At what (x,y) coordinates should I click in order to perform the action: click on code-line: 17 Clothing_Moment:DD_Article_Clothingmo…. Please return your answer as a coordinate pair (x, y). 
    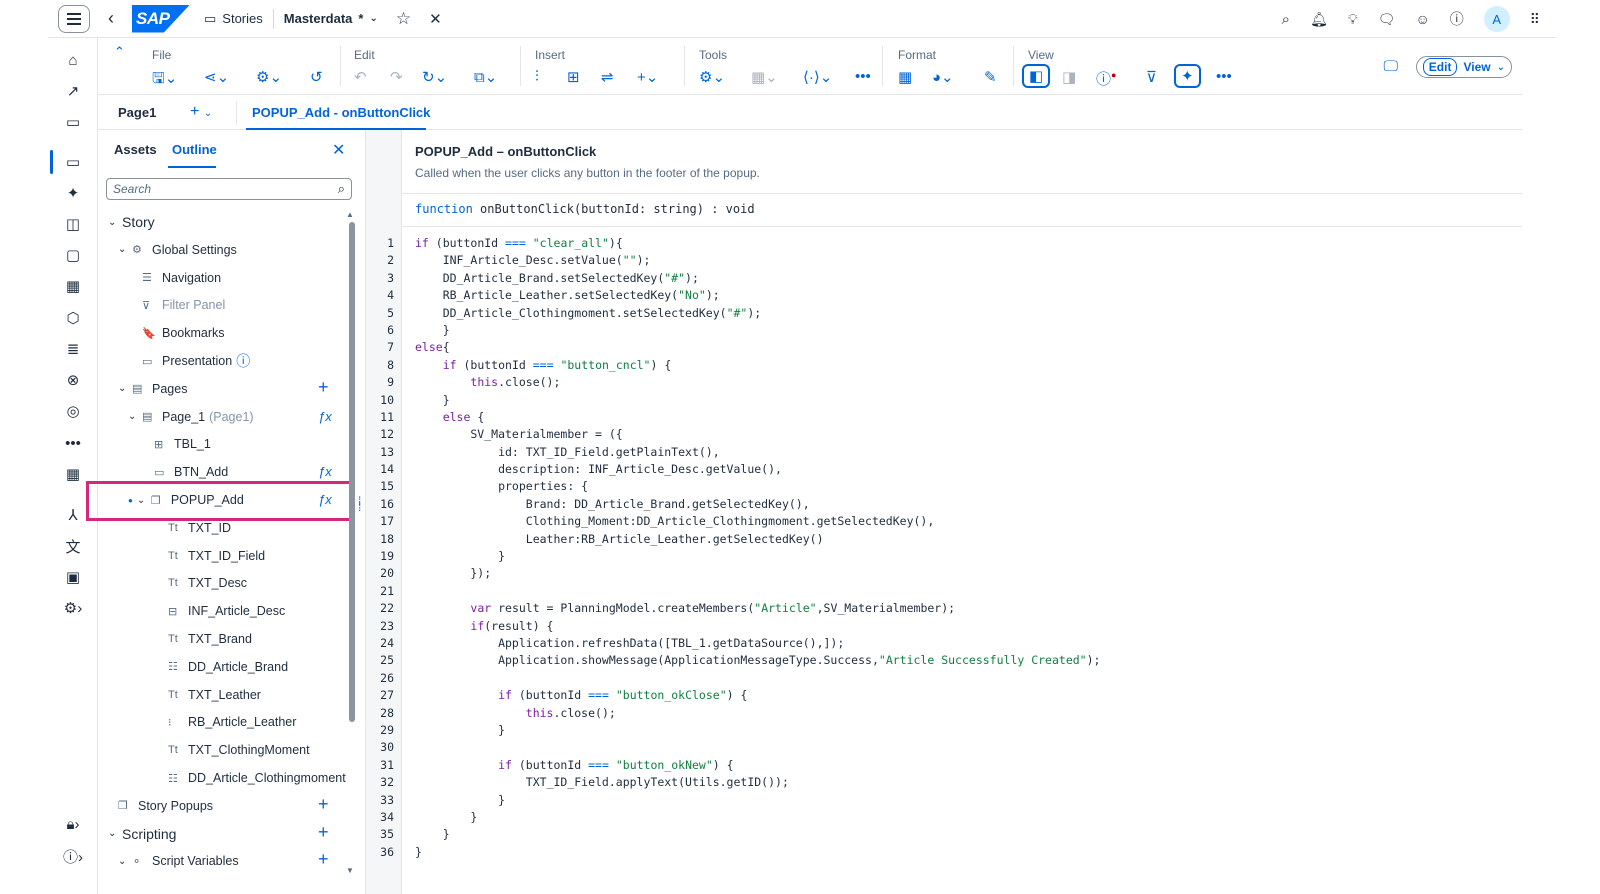
    Looking at the image, I should click on (651, 521).